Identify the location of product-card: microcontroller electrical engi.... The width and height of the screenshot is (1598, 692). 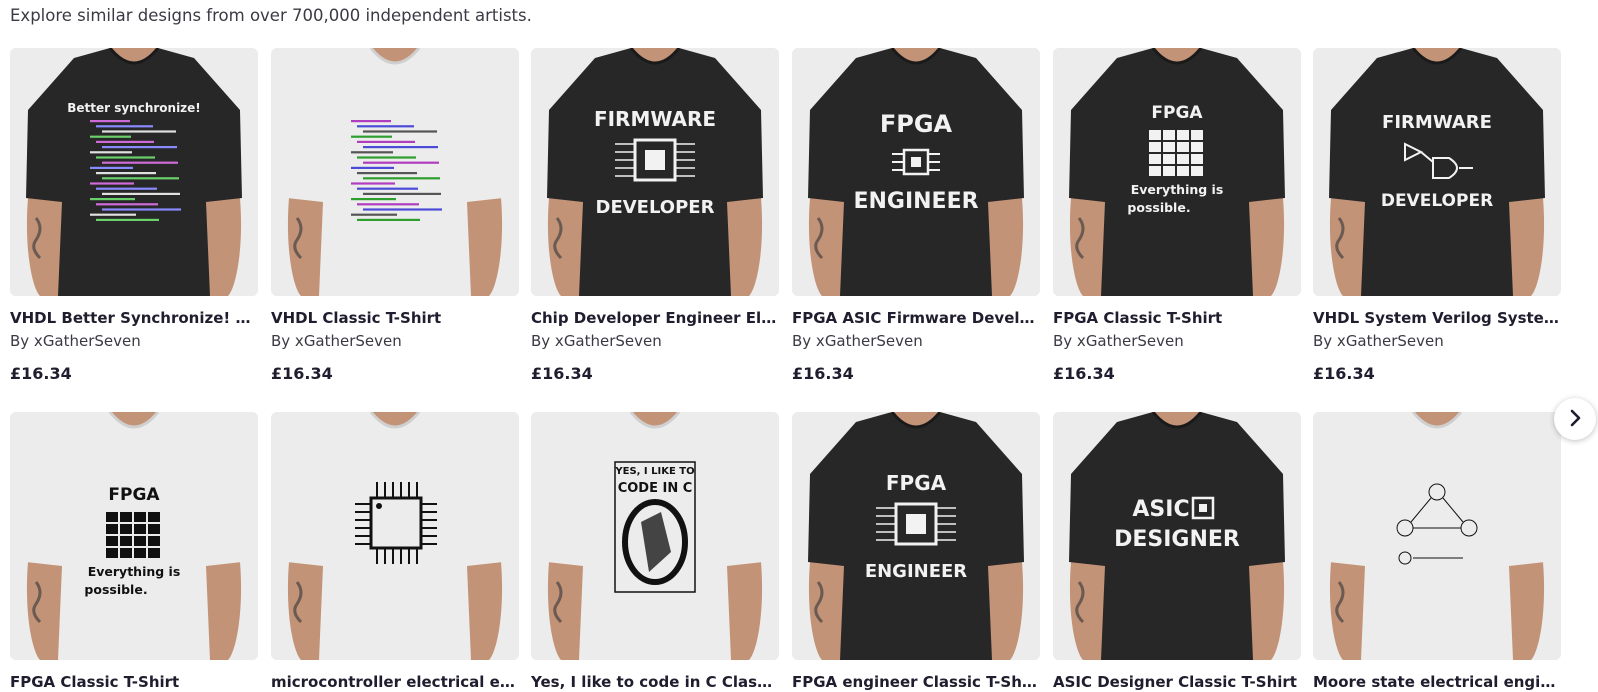
(395, 552).